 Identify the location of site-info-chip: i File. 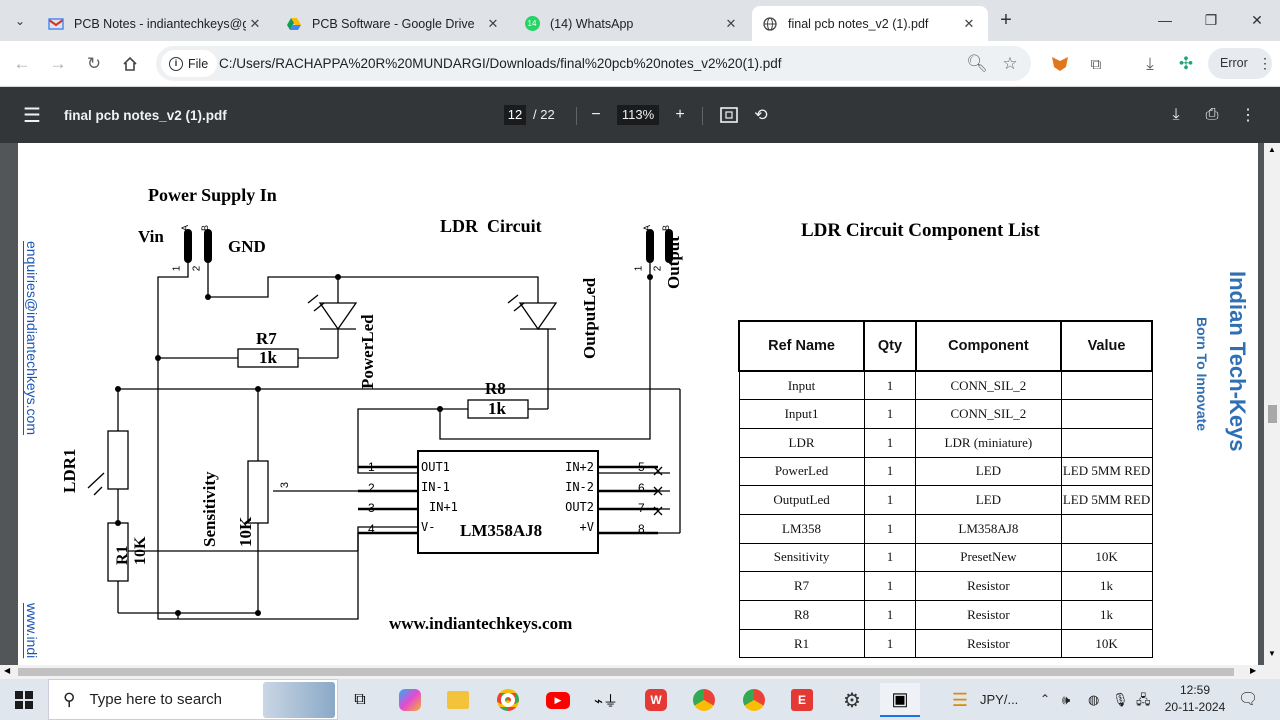
(189, 63).